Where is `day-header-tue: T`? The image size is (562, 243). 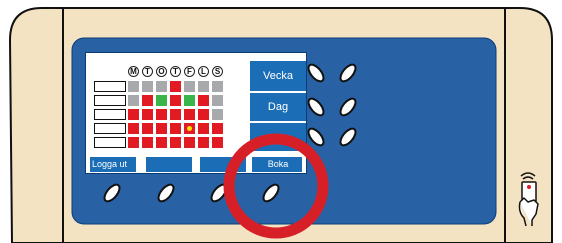
day-header-tue: T is located at coordinates (147, 71).